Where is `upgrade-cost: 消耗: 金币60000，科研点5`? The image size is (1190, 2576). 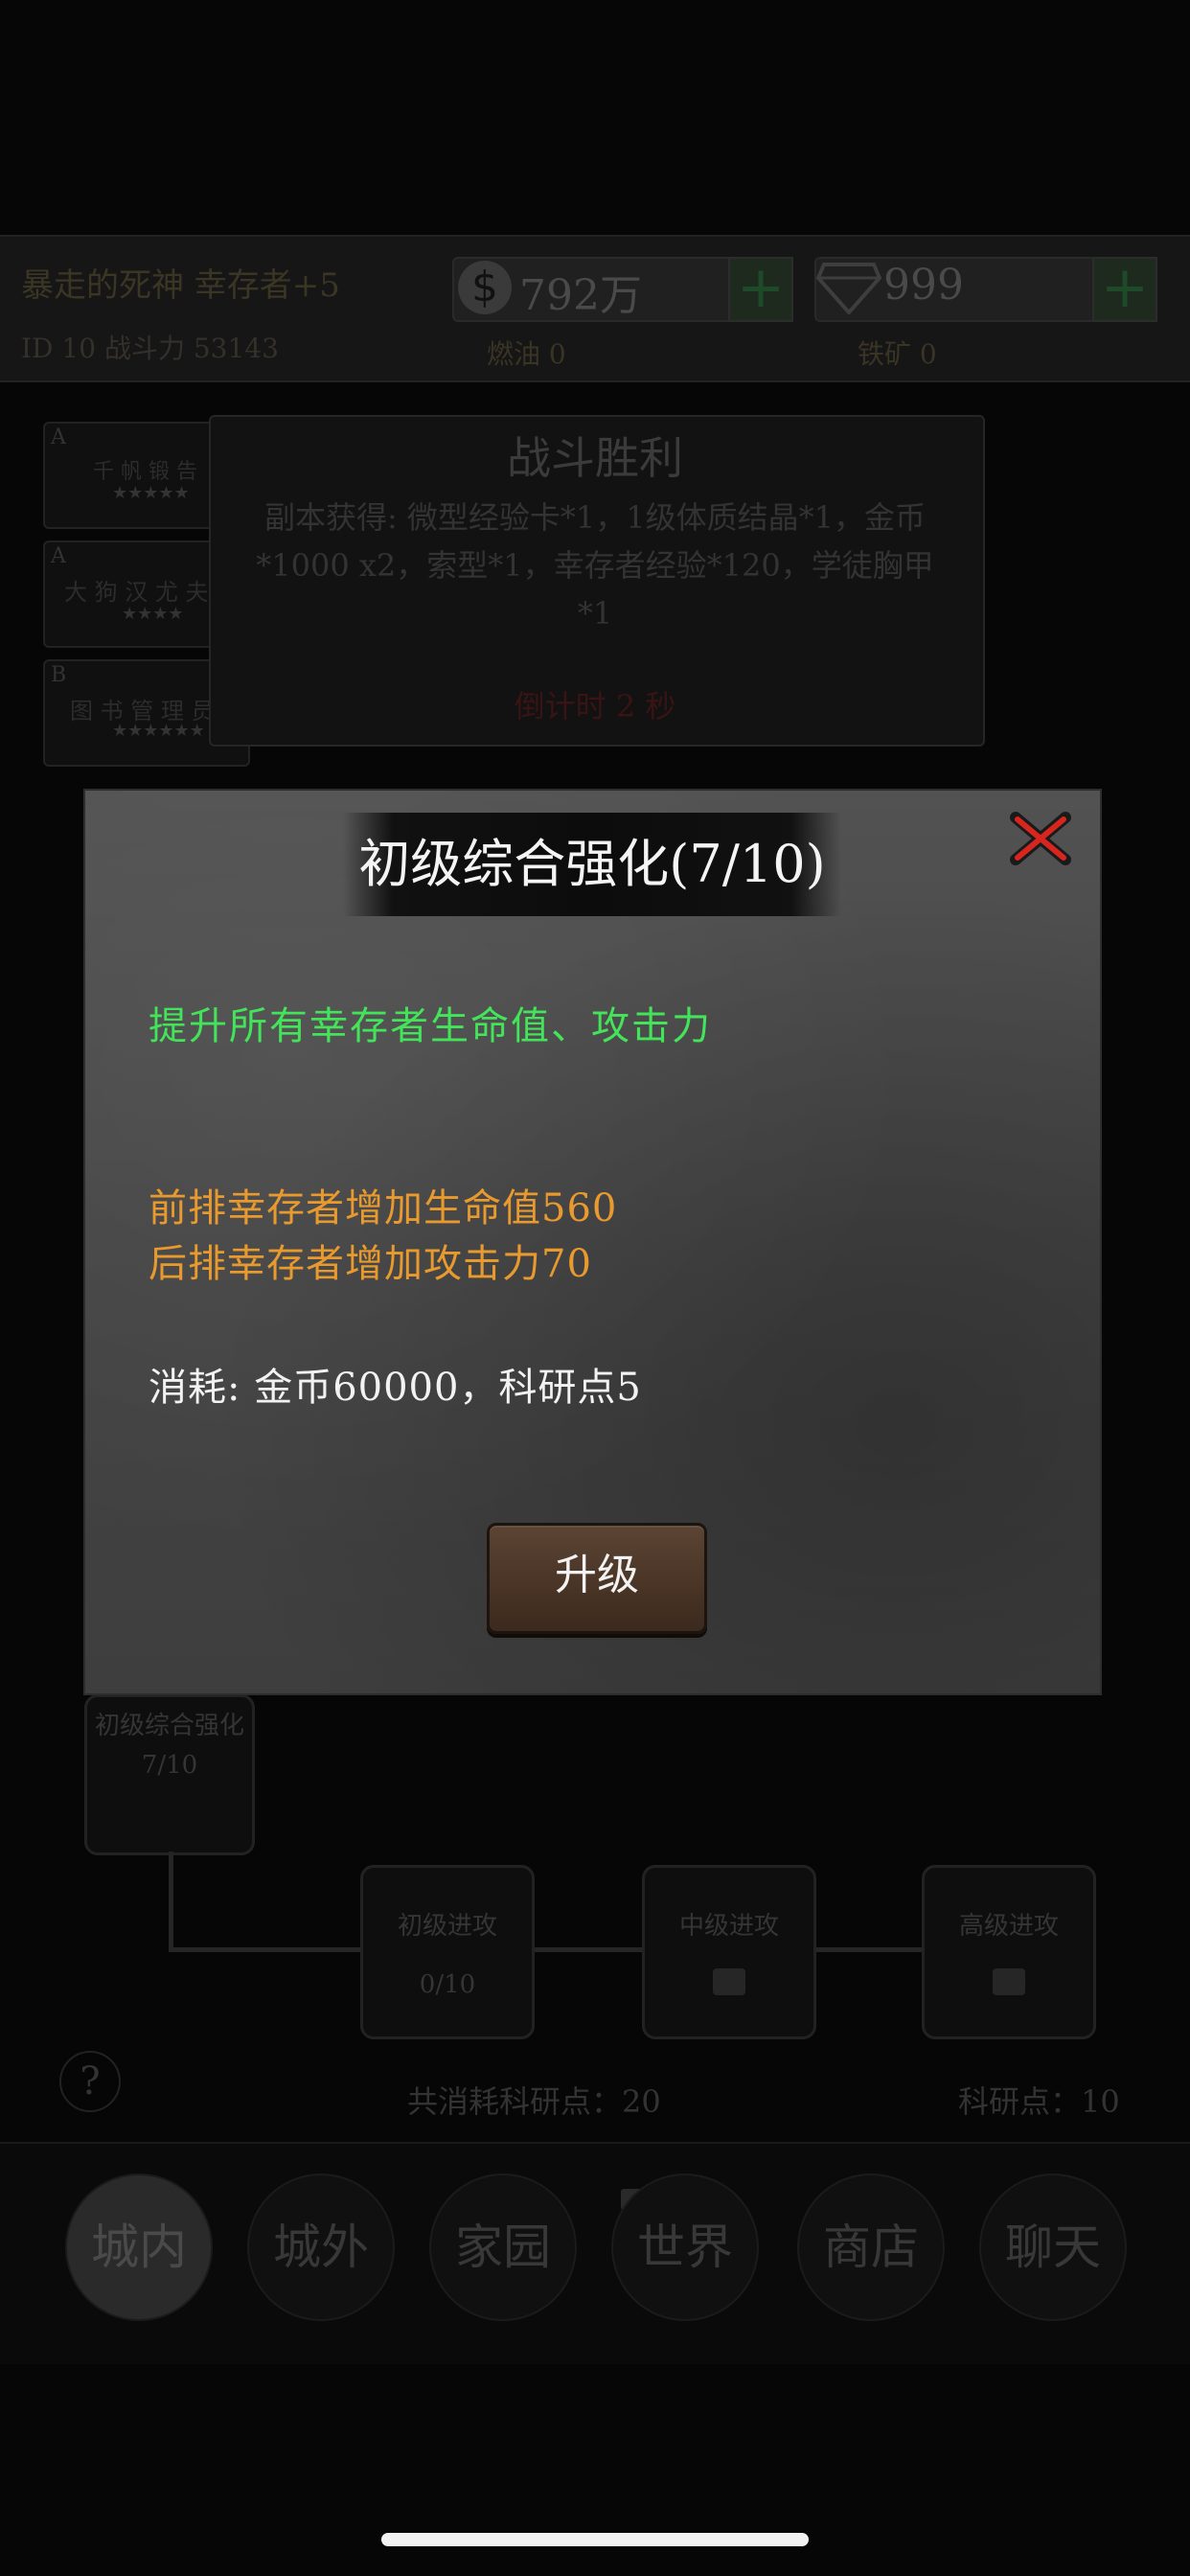
upgrade-cost: 消耗: 金币60000，科研点5 is located at coordinates (396, 1388).